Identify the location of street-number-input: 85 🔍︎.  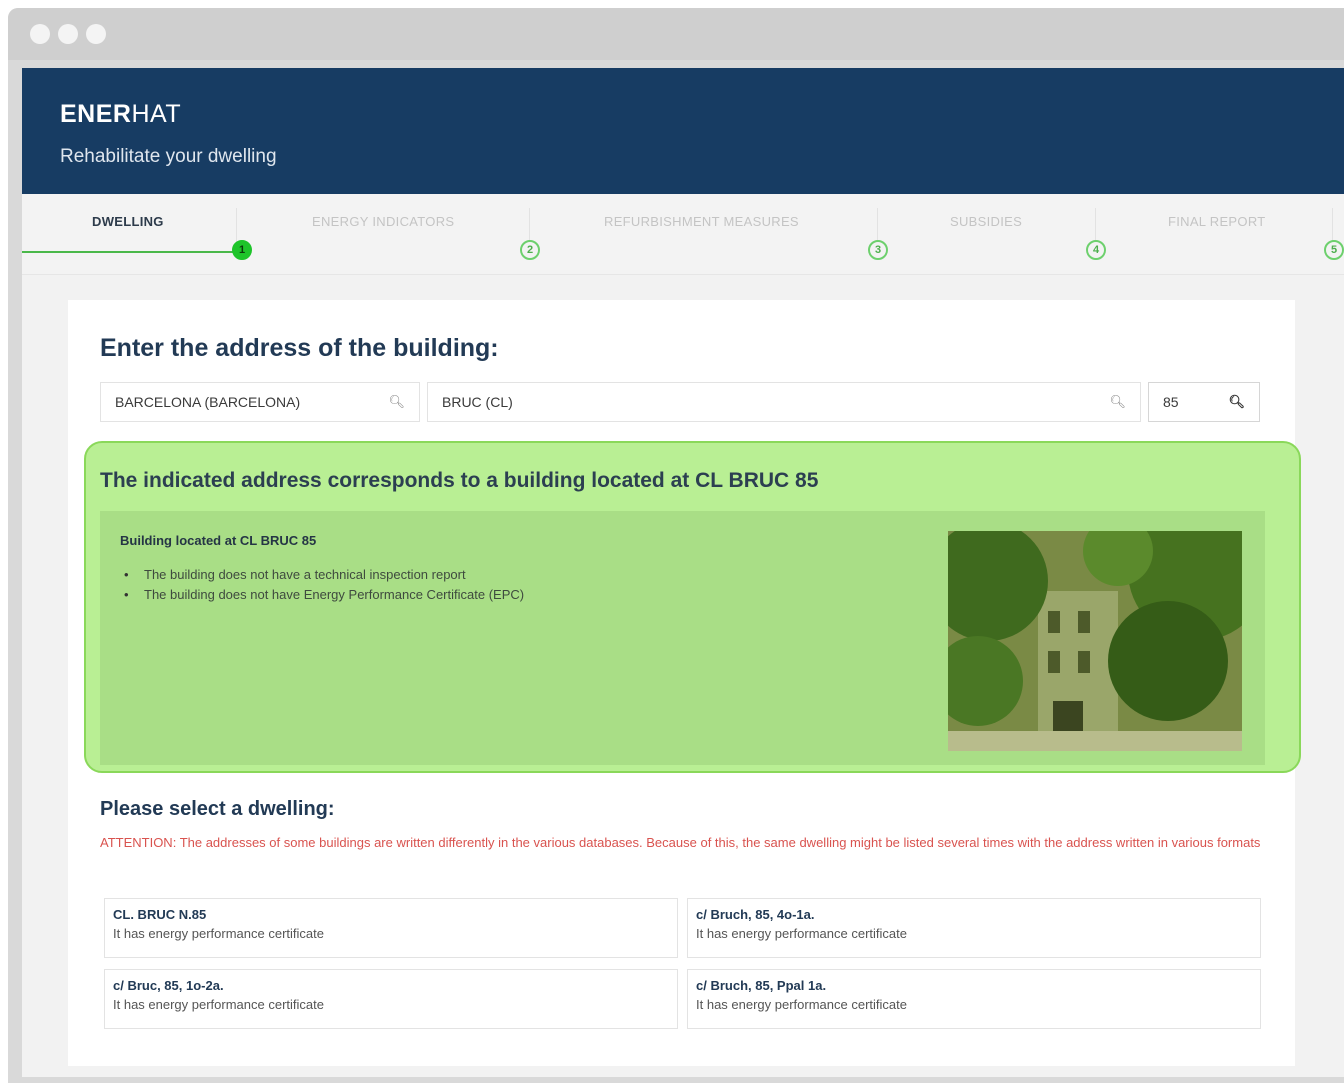
(1204, 402).